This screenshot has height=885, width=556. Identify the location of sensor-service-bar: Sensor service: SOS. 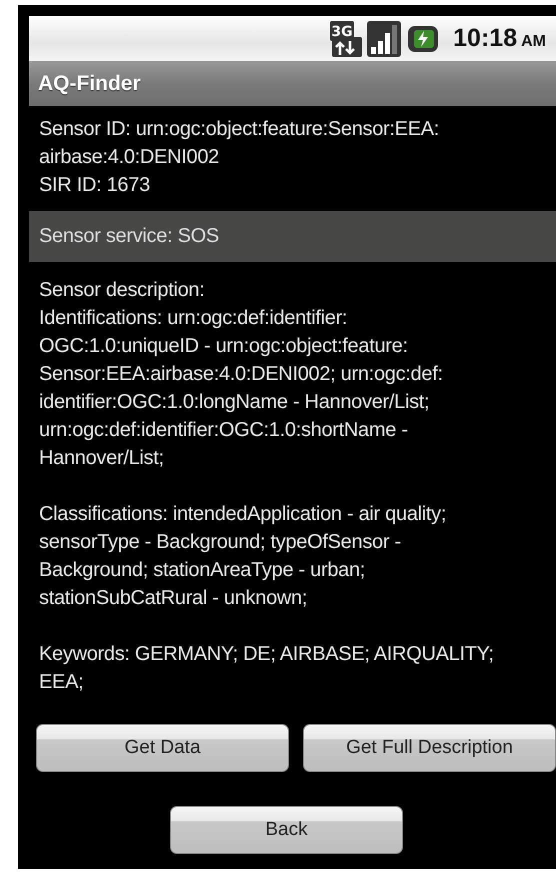
(292, 236).